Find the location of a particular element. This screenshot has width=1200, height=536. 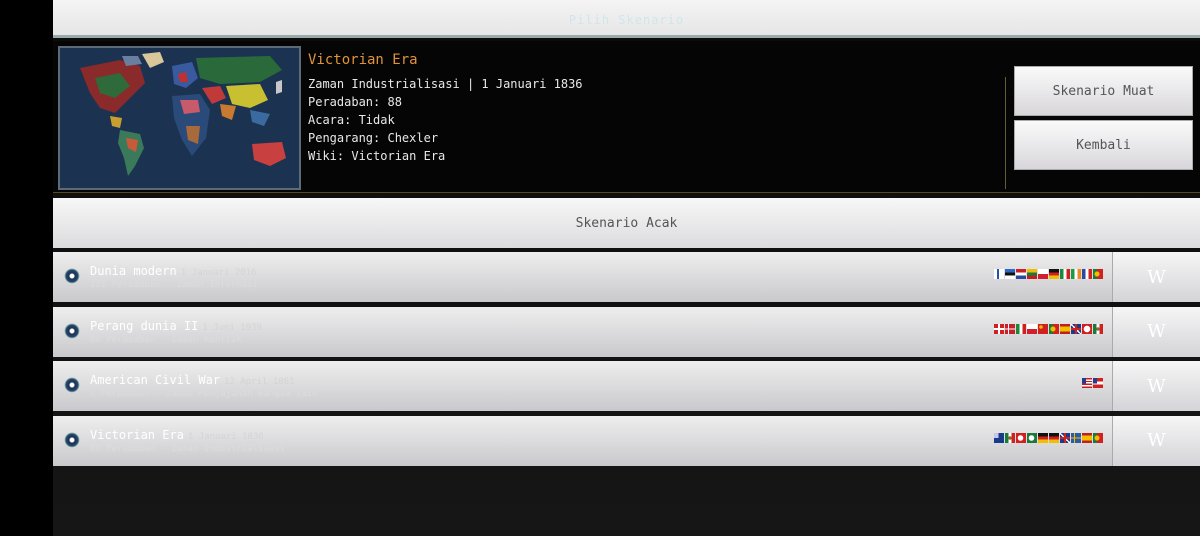

lithuania-flag-icon is located at coordinates (1032, 274).